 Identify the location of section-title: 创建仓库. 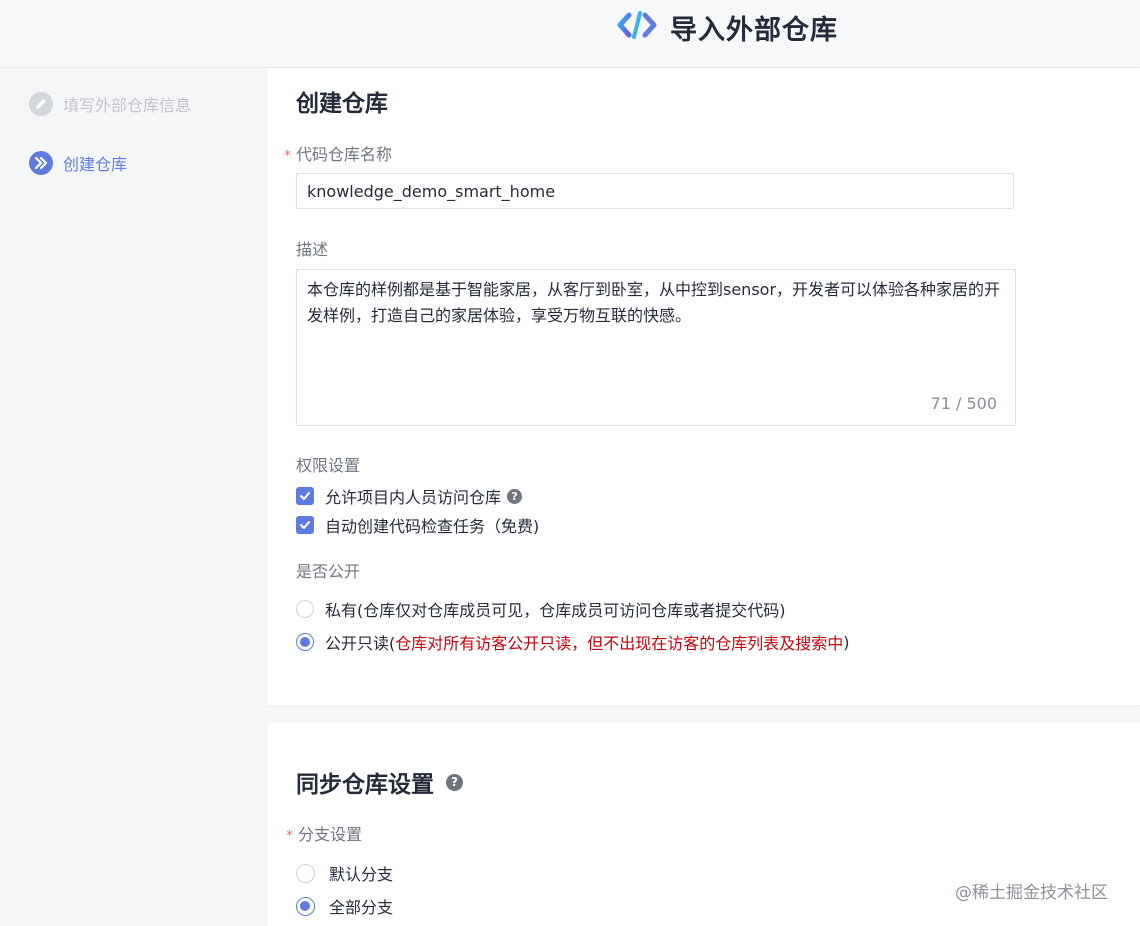
(342, 104).